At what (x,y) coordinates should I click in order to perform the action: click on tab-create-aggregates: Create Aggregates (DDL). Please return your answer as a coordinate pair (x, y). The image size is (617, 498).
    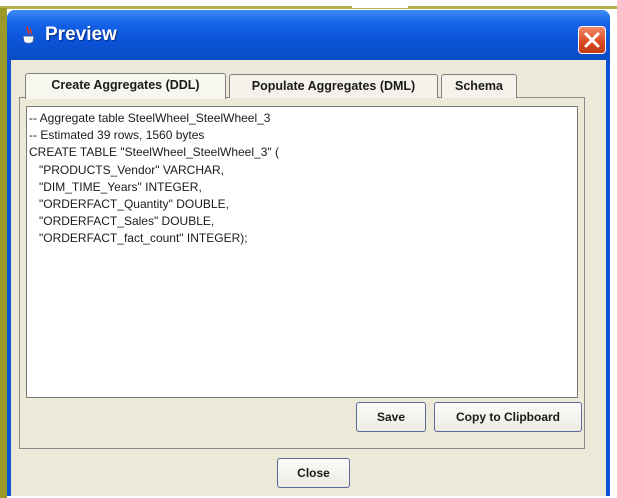
    Looking at the image, I should click on (125, 86).